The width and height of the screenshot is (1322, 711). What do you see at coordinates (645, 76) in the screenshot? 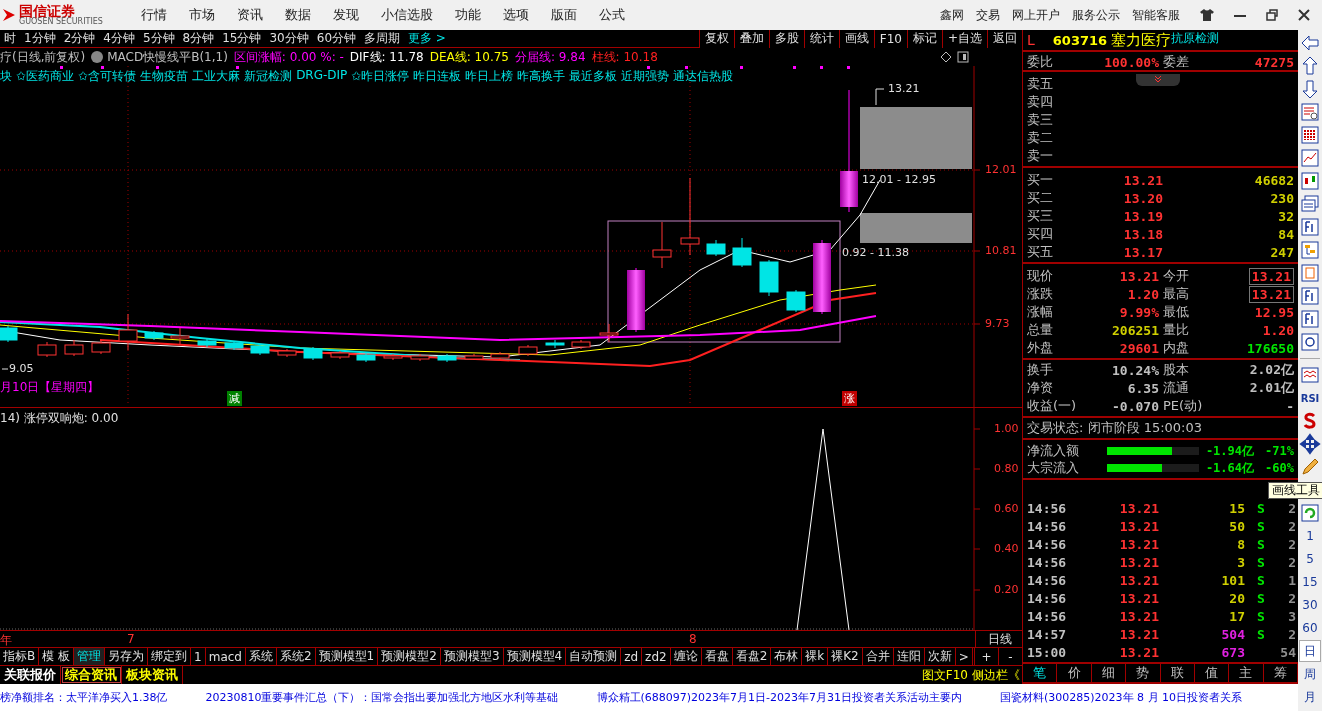
I see `concept-tag: 近期强势` at bounding box center [645, 76].